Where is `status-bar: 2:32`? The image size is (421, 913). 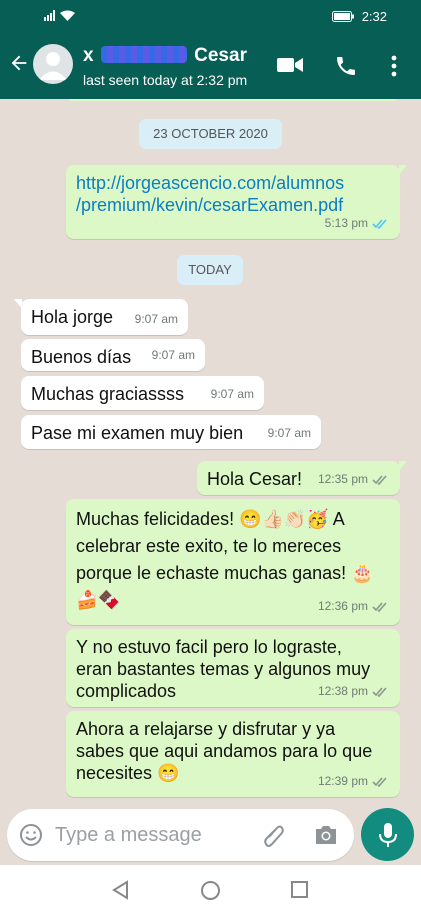
status-bar: 2:32 is located at coordinates (210, 17).